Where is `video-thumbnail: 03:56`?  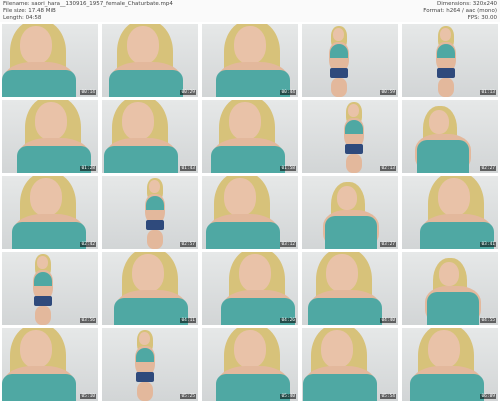
video-thumbnail: 03:56 is located at coordinates (50, 288).